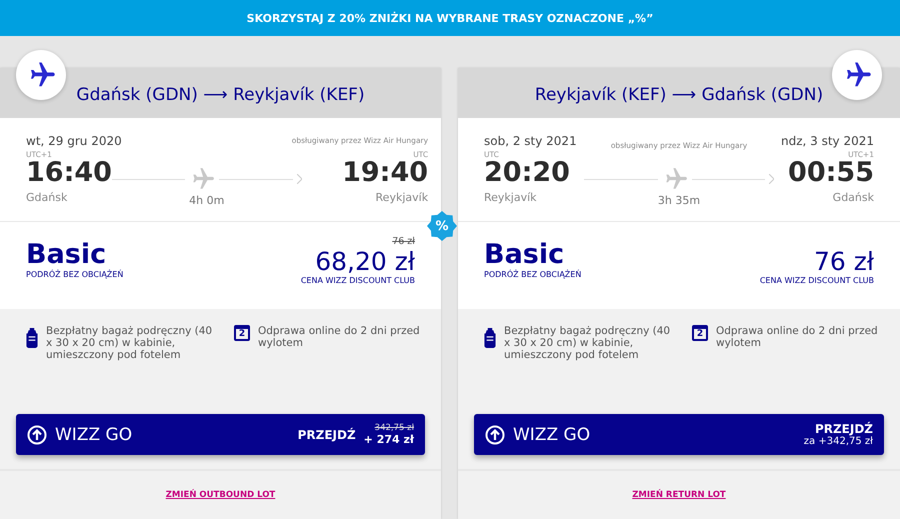 This screenshot has width=900, height=519. What do you see at coordinates (403, 242) in the screenshot?
I see `old-price: 76 zł` at bounding box center [403, 242].